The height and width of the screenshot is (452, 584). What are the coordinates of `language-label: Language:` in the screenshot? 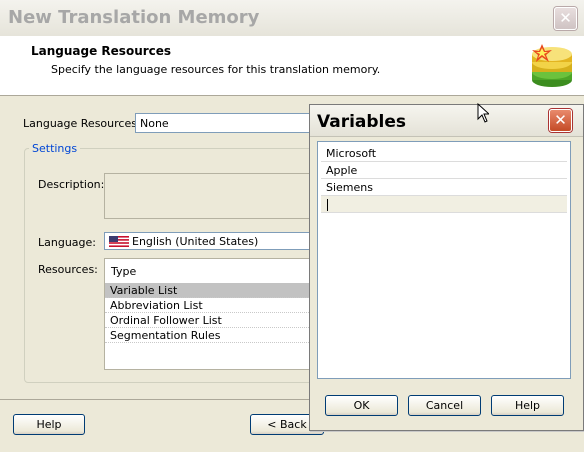 It's located at (67, 242).